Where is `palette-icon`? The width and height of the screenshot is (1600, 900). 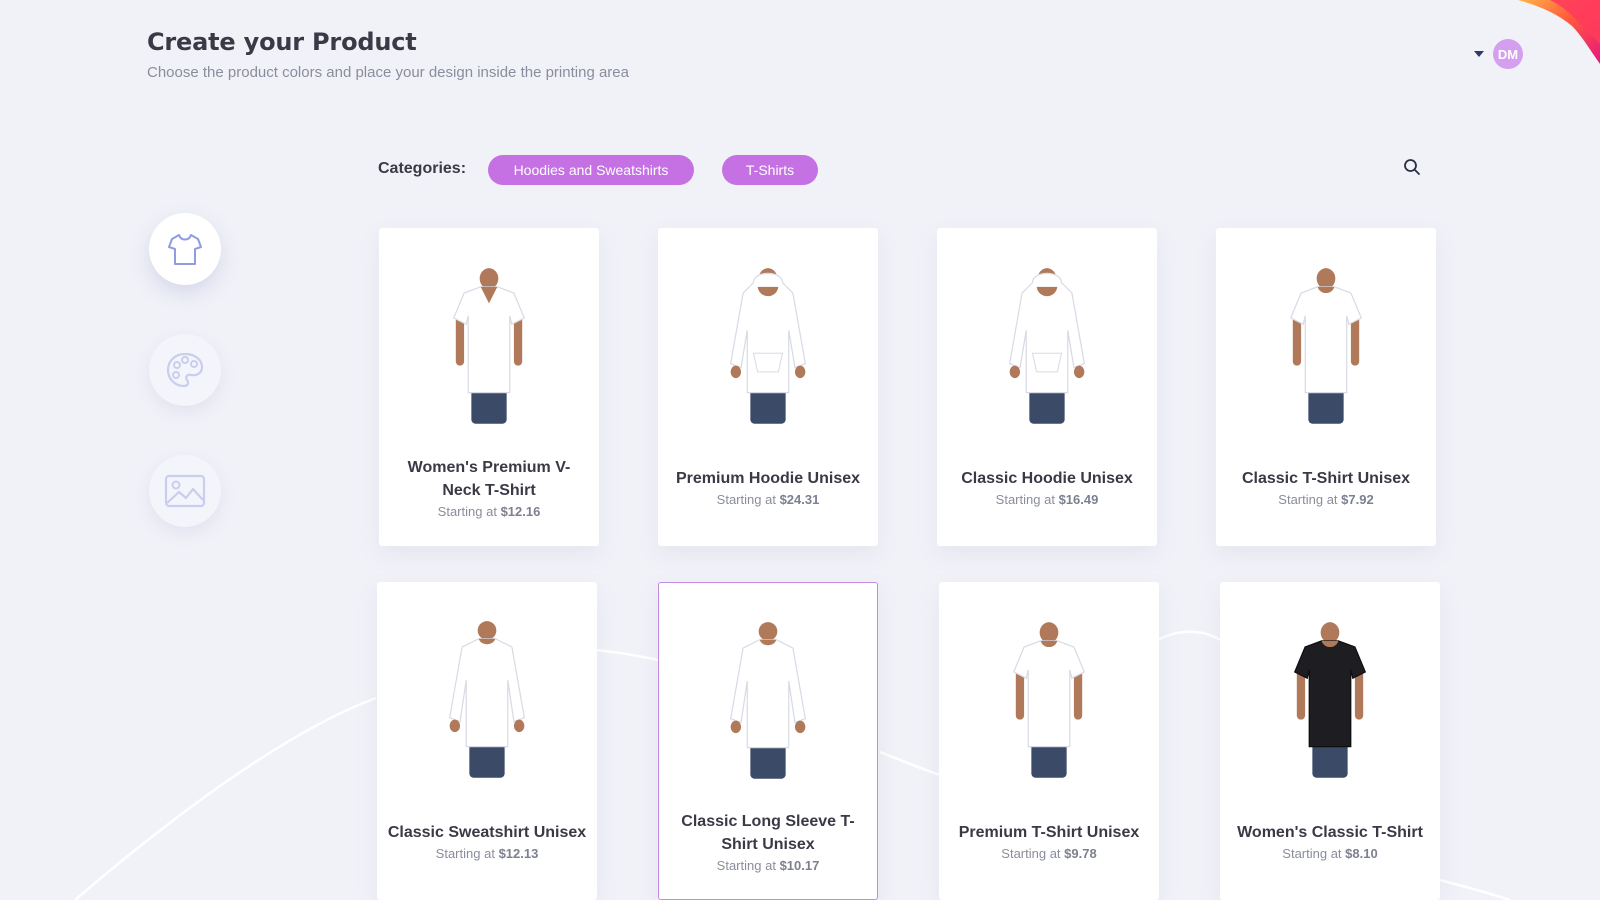 palette-icon is located at coordinates (185, 370).